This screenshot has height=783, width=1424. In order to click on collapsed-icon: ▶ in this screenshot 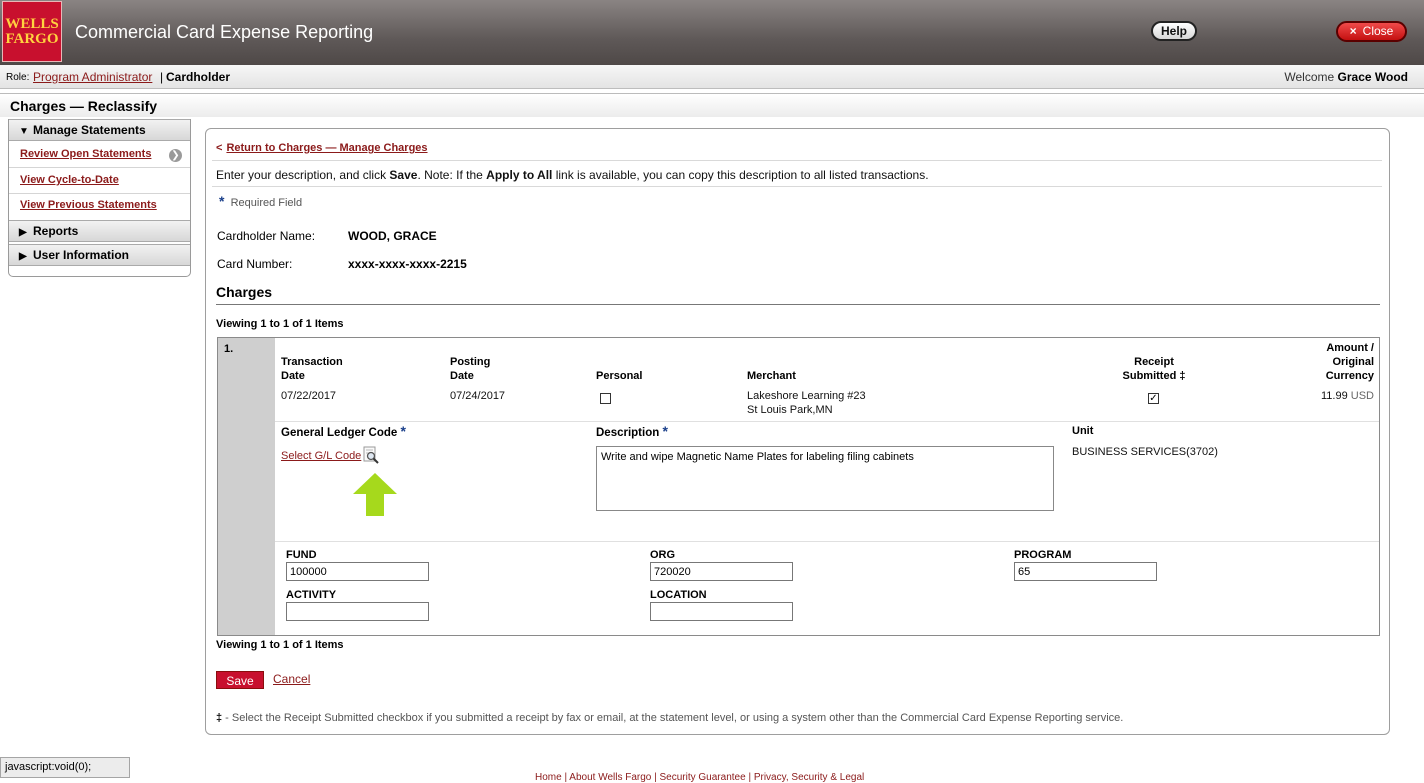, I will do `click(23, 232)`.